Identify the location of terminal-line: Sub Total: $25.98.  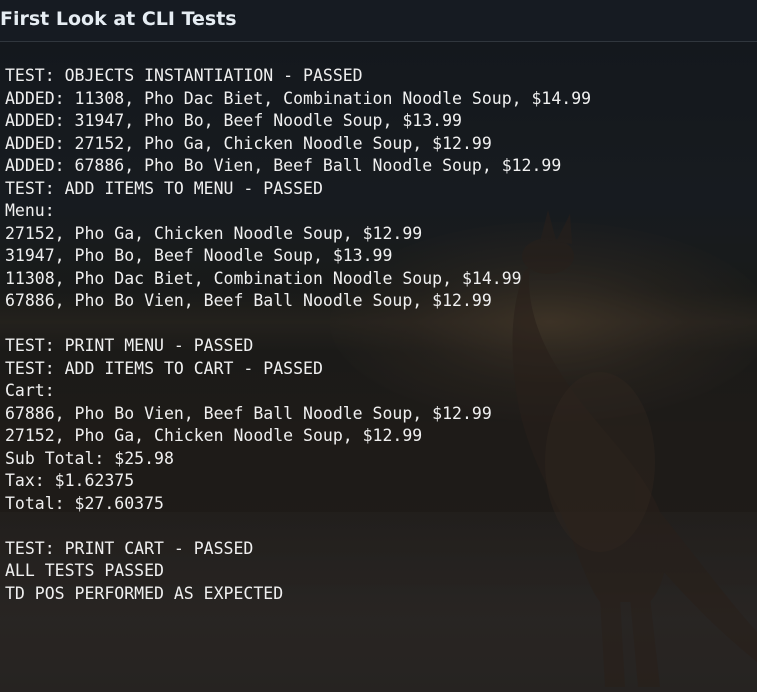
(89, 458).